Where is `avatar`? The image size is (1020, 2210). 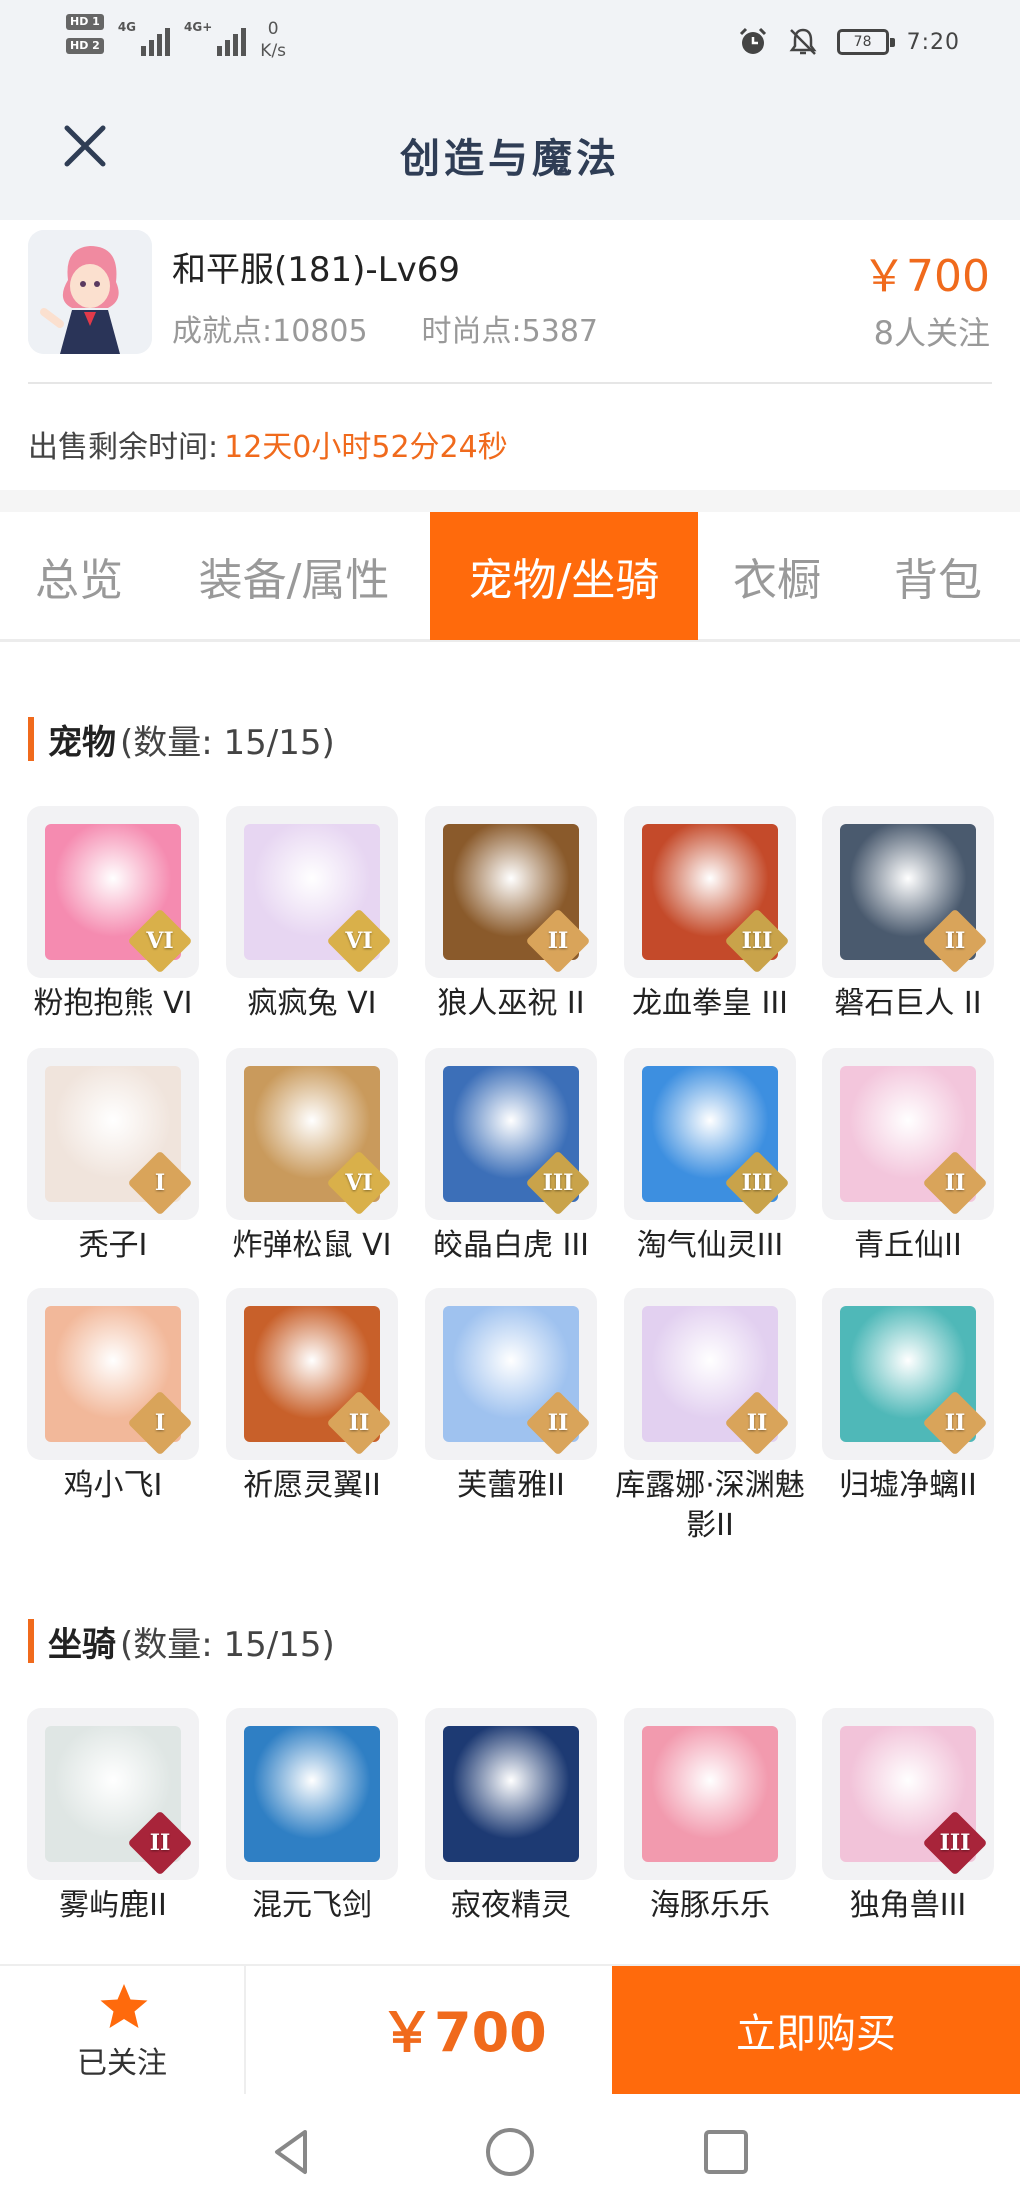
avatar is located at coordinates (90, 292).